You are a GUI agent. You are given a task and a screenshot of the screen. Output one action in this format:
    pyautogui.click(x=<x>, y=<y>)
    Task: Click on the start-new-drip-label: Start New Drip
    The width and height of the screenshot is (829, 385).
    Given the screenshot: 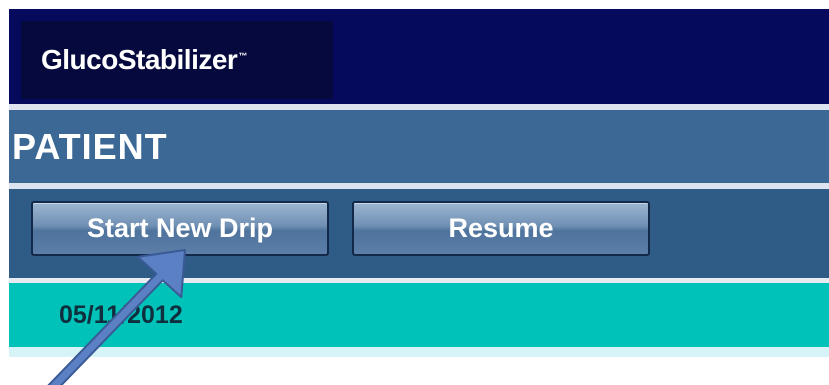 What is the action you would take?
    pyautogui.click(x=180, y=228)
    